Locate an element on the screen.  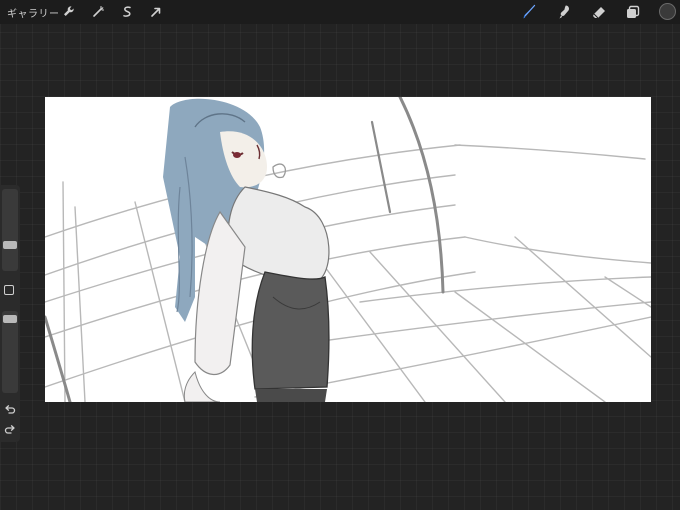
smudge-icon is located at coordinates (565, 12).